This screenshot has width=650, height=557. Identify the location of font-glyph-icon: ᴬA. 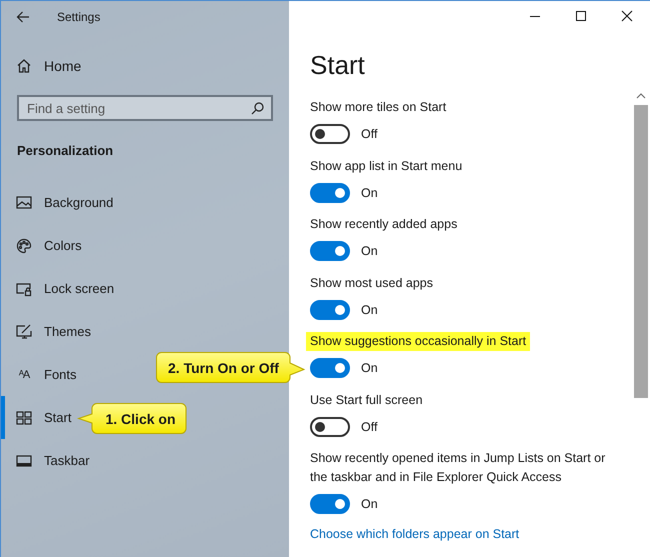
(24, 374).